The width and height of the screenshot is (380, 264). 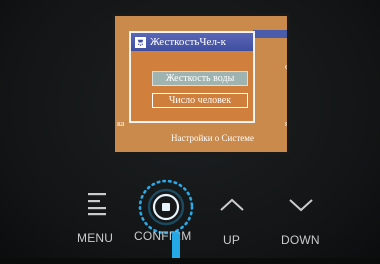 I want to click on chevron-up-icon, so click(x=232, y=205).